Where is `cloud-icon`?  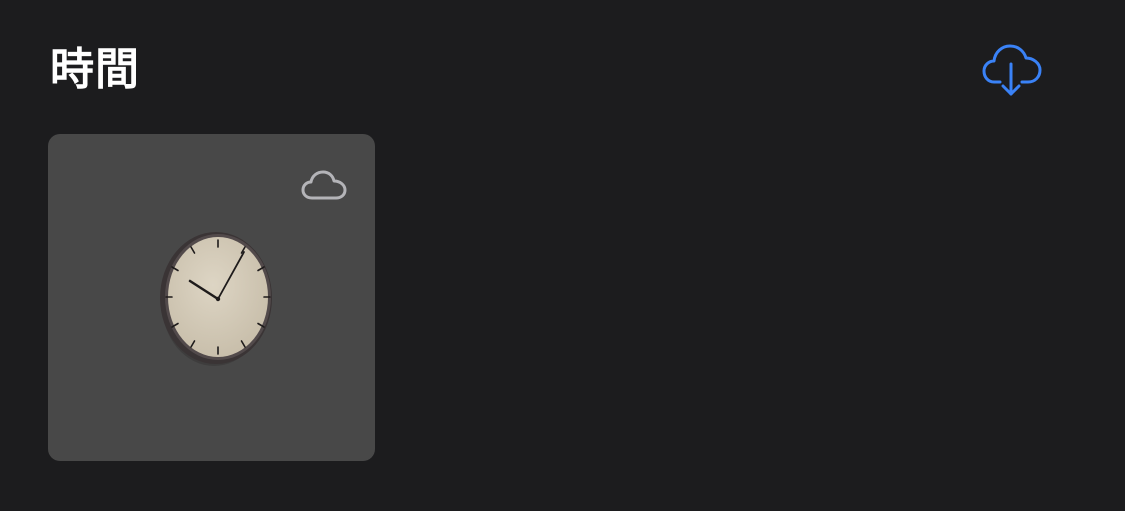 cloud-icon is located at coordinates (324, 185).